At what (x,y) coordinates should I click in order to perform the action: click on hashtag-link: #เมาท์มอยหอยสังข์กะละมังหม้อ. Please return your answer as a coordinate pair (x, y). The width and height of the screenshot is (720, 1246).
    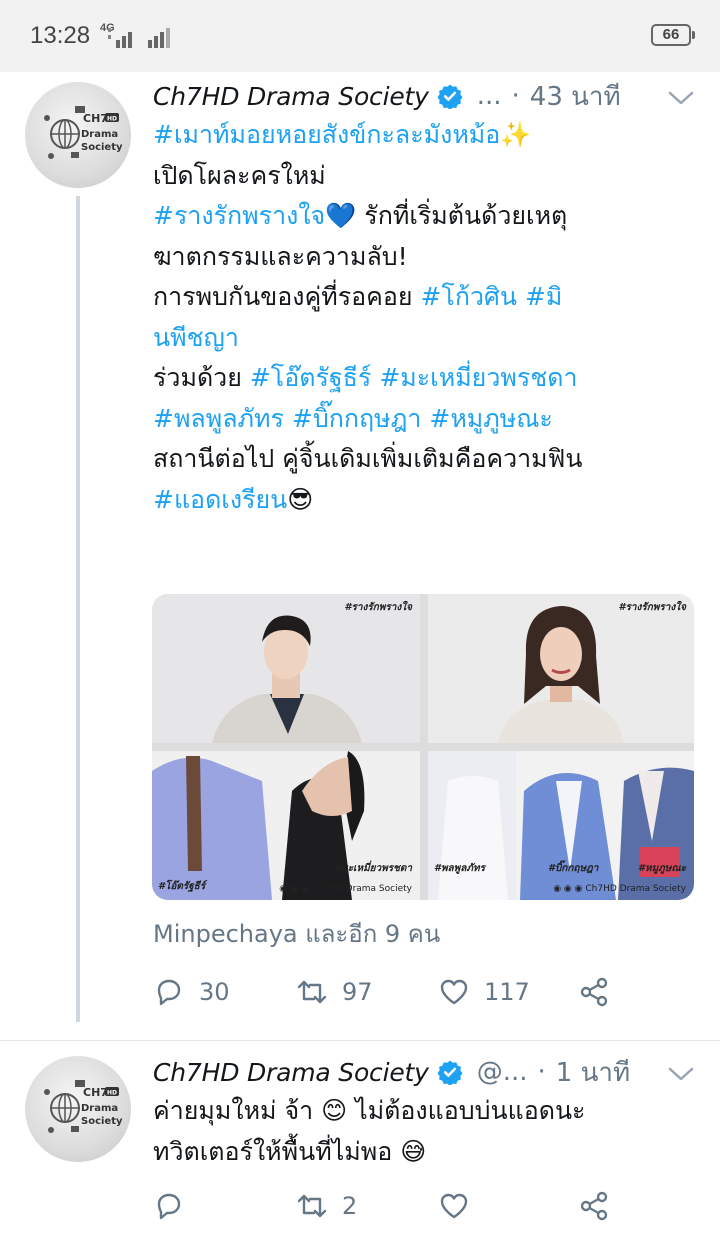
    Looking at the image, I should click on (326, 134).